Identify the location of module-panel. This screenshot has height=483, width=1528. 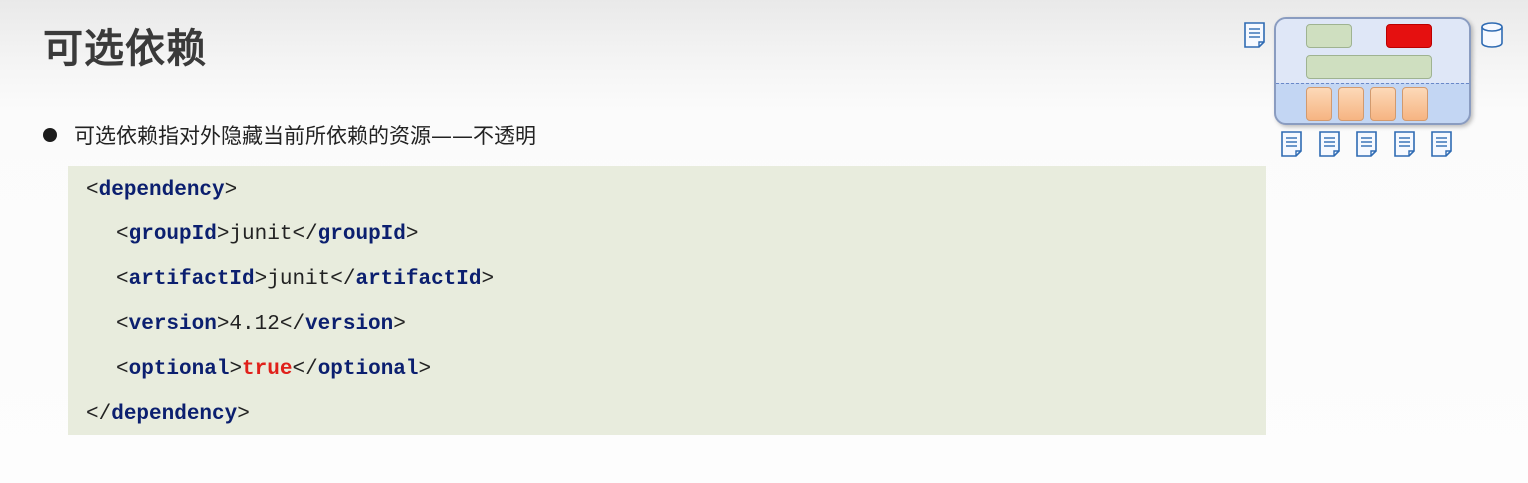
(1372, 71).